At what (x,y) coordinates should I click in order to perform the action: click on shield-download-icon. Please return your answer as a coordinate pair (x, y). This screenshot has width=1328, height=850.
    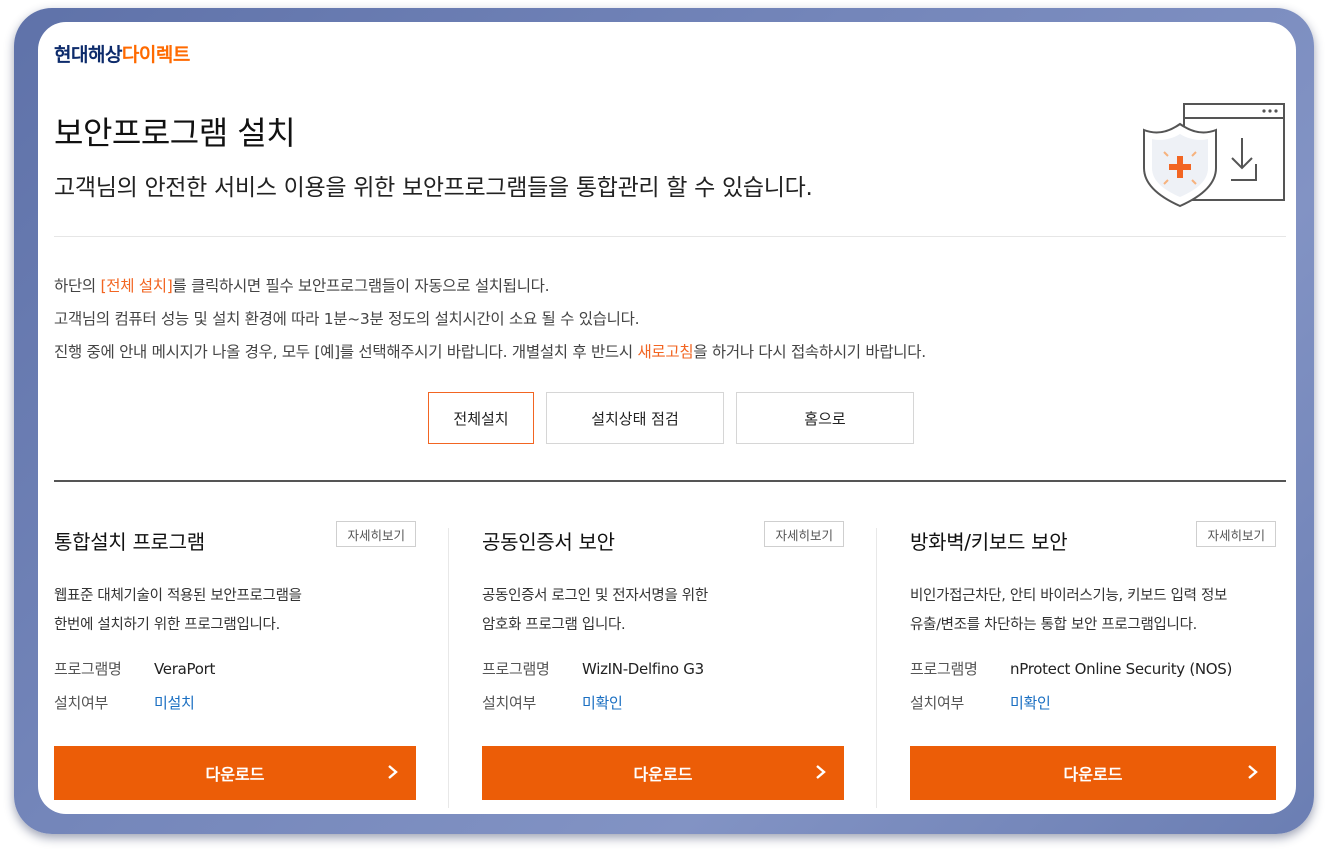
    Looking at the image, I should click on (1211, 157).